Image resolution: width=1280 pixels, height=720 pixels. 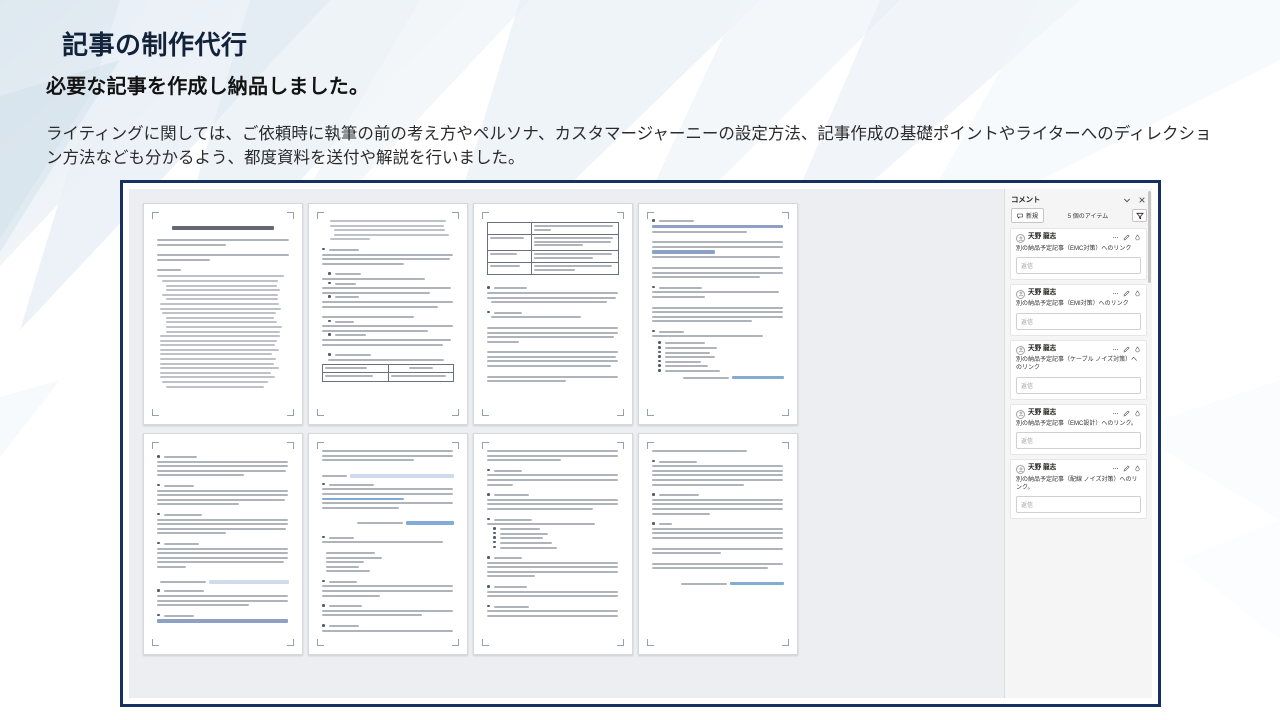 I want to click on filter-icon, so click(x=1139, y=215).